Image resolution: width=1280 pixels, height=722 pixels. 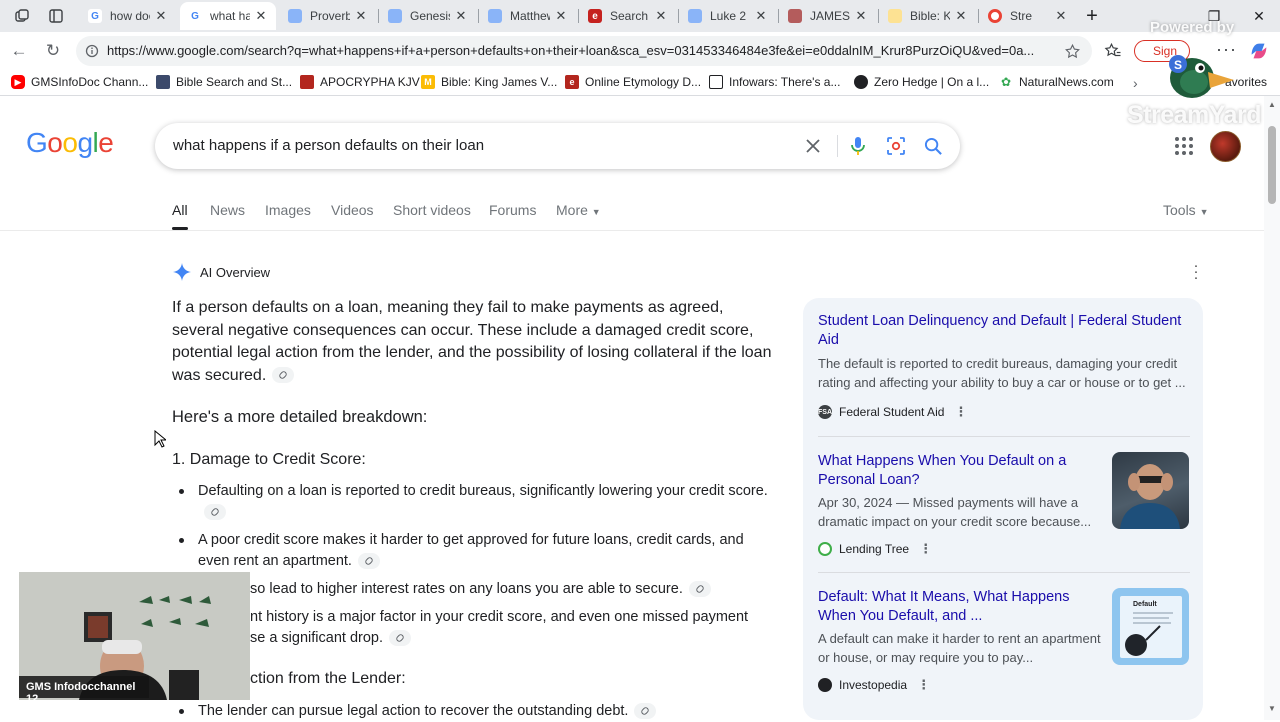 I want to click on search-icon, so click(x=933, y=146).